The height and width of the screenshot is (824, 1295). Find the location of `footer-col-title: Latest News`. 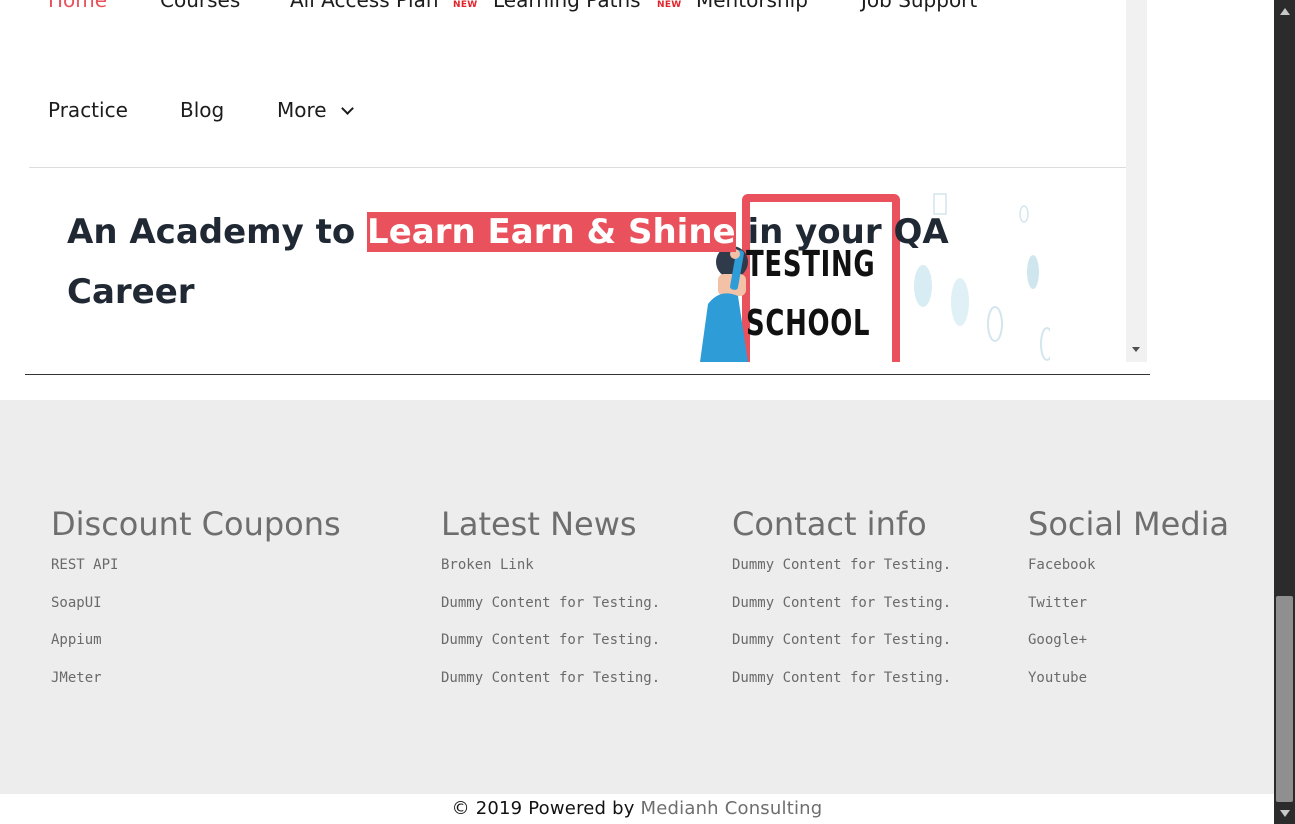

footer-col-title: Latest News is located at coordinates (539, 524).